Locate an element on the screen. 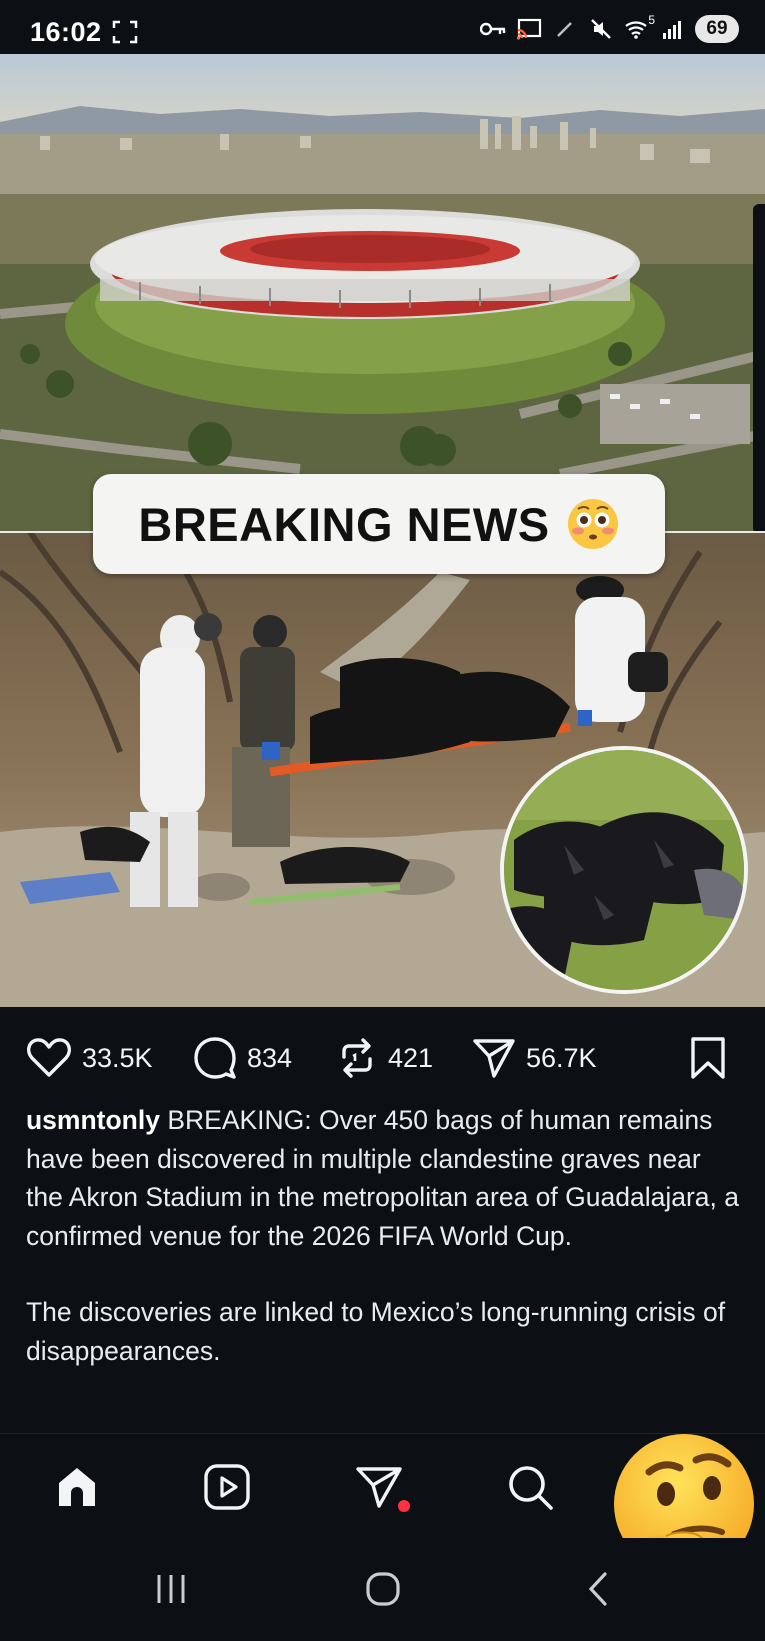  reels-icon is located at coordinates (227, 1487).